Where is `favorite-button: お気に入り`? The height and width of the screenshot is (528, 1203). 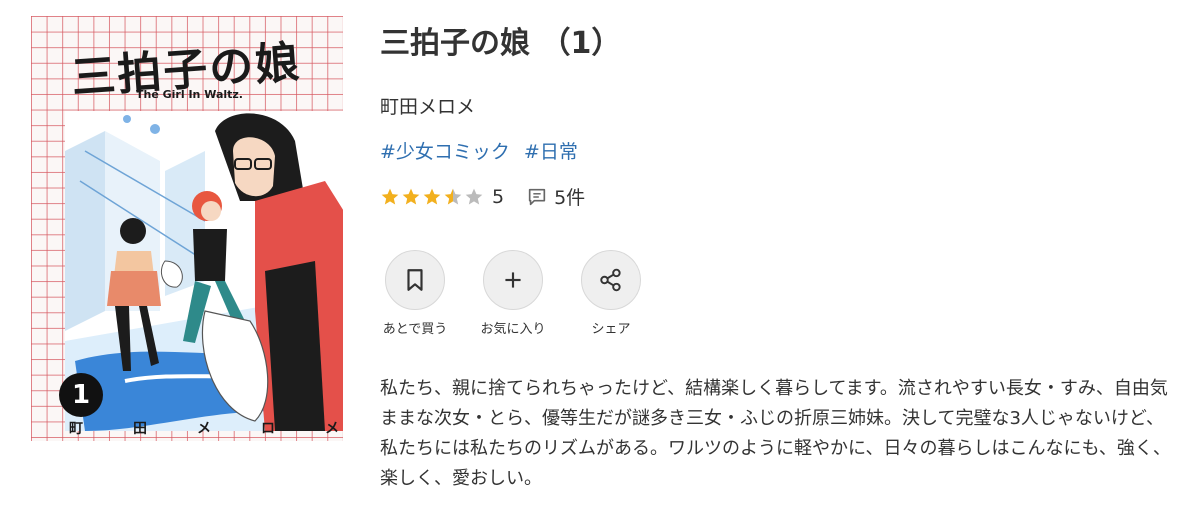
favorite-button: お気に入り is located at coordinates (513, 293).